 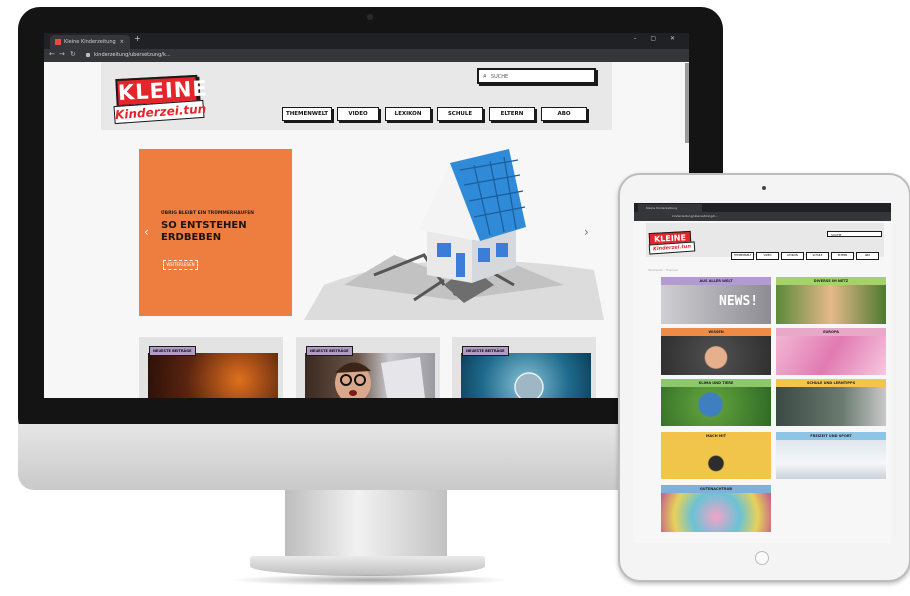 I want to click on tablet-nav-schule: SCHULE, so click(x=817, y=256).